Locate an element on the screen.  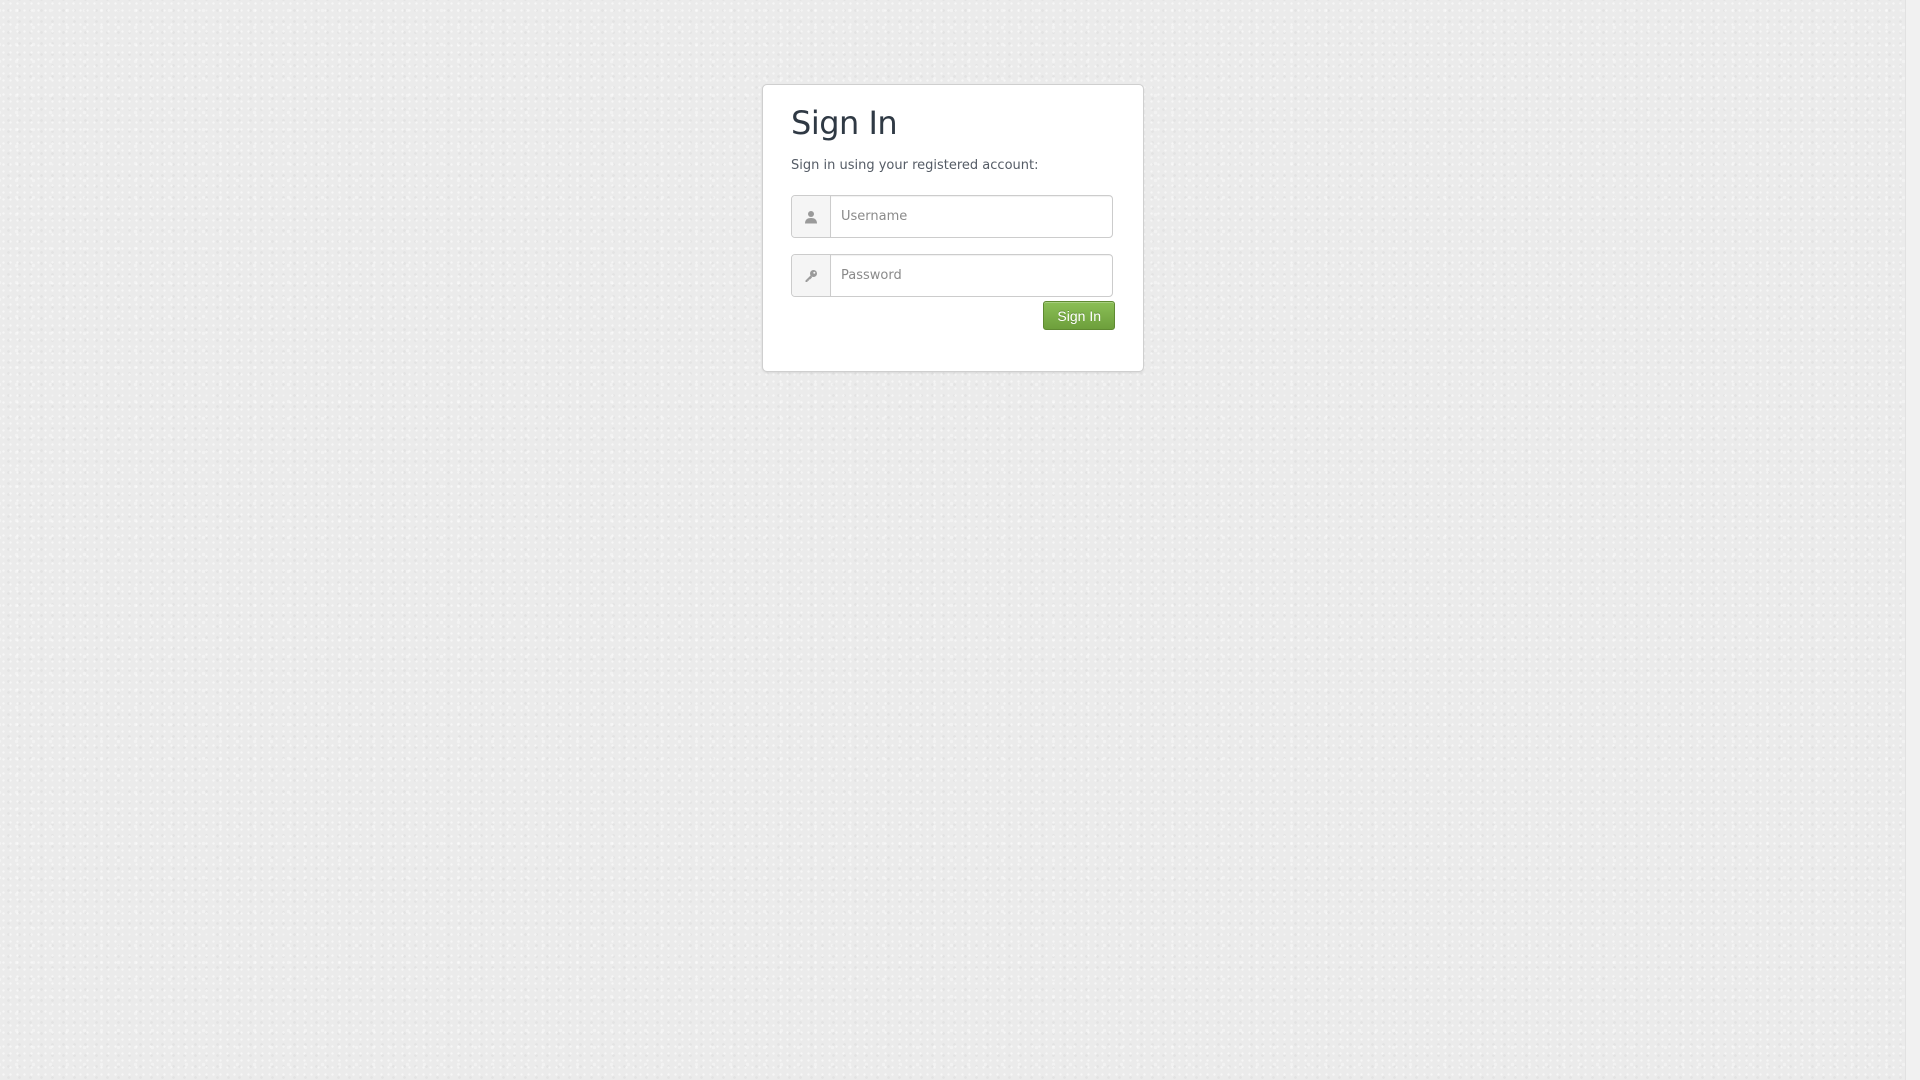
user-icon is located at coordinates (811, 216).